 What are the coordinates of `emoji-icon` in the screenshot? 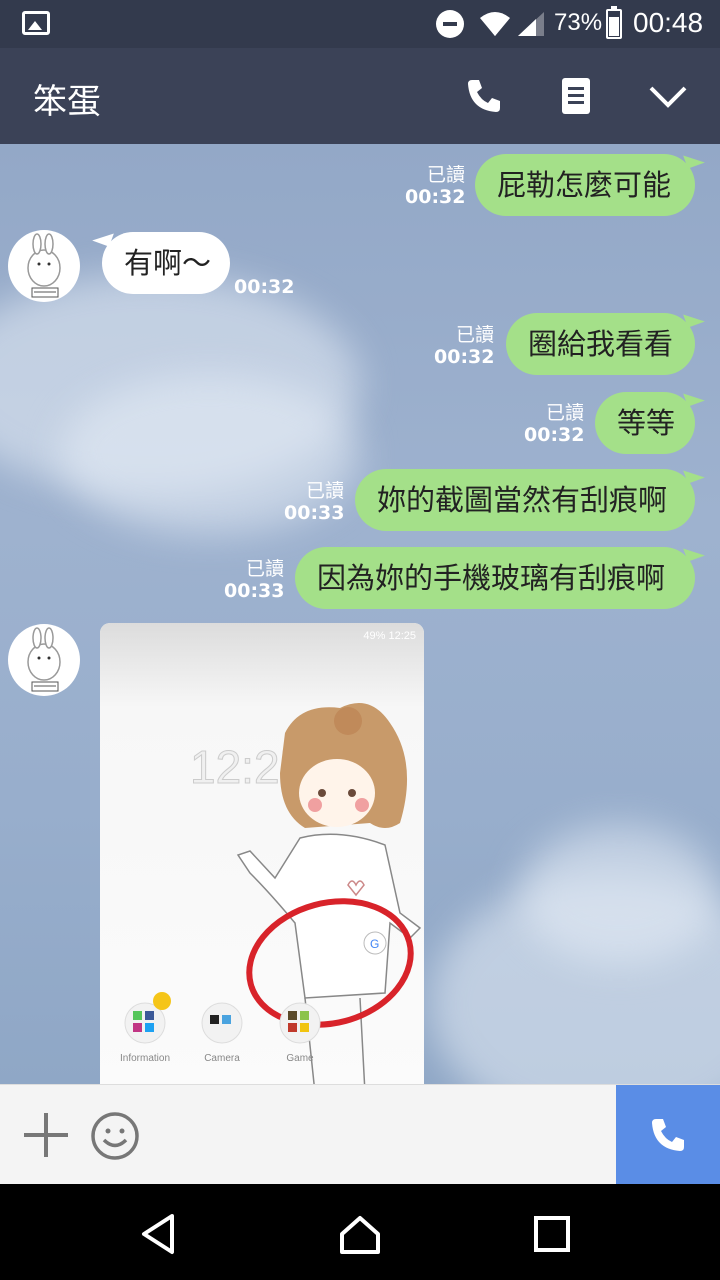 It's located at (115, 1136).